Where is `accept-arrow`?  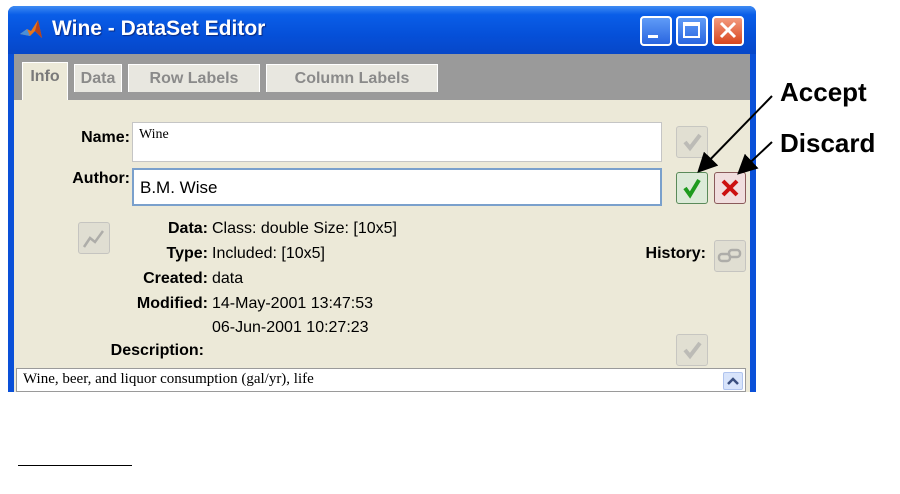 accept-arrow is located at coordinates (735, 134).